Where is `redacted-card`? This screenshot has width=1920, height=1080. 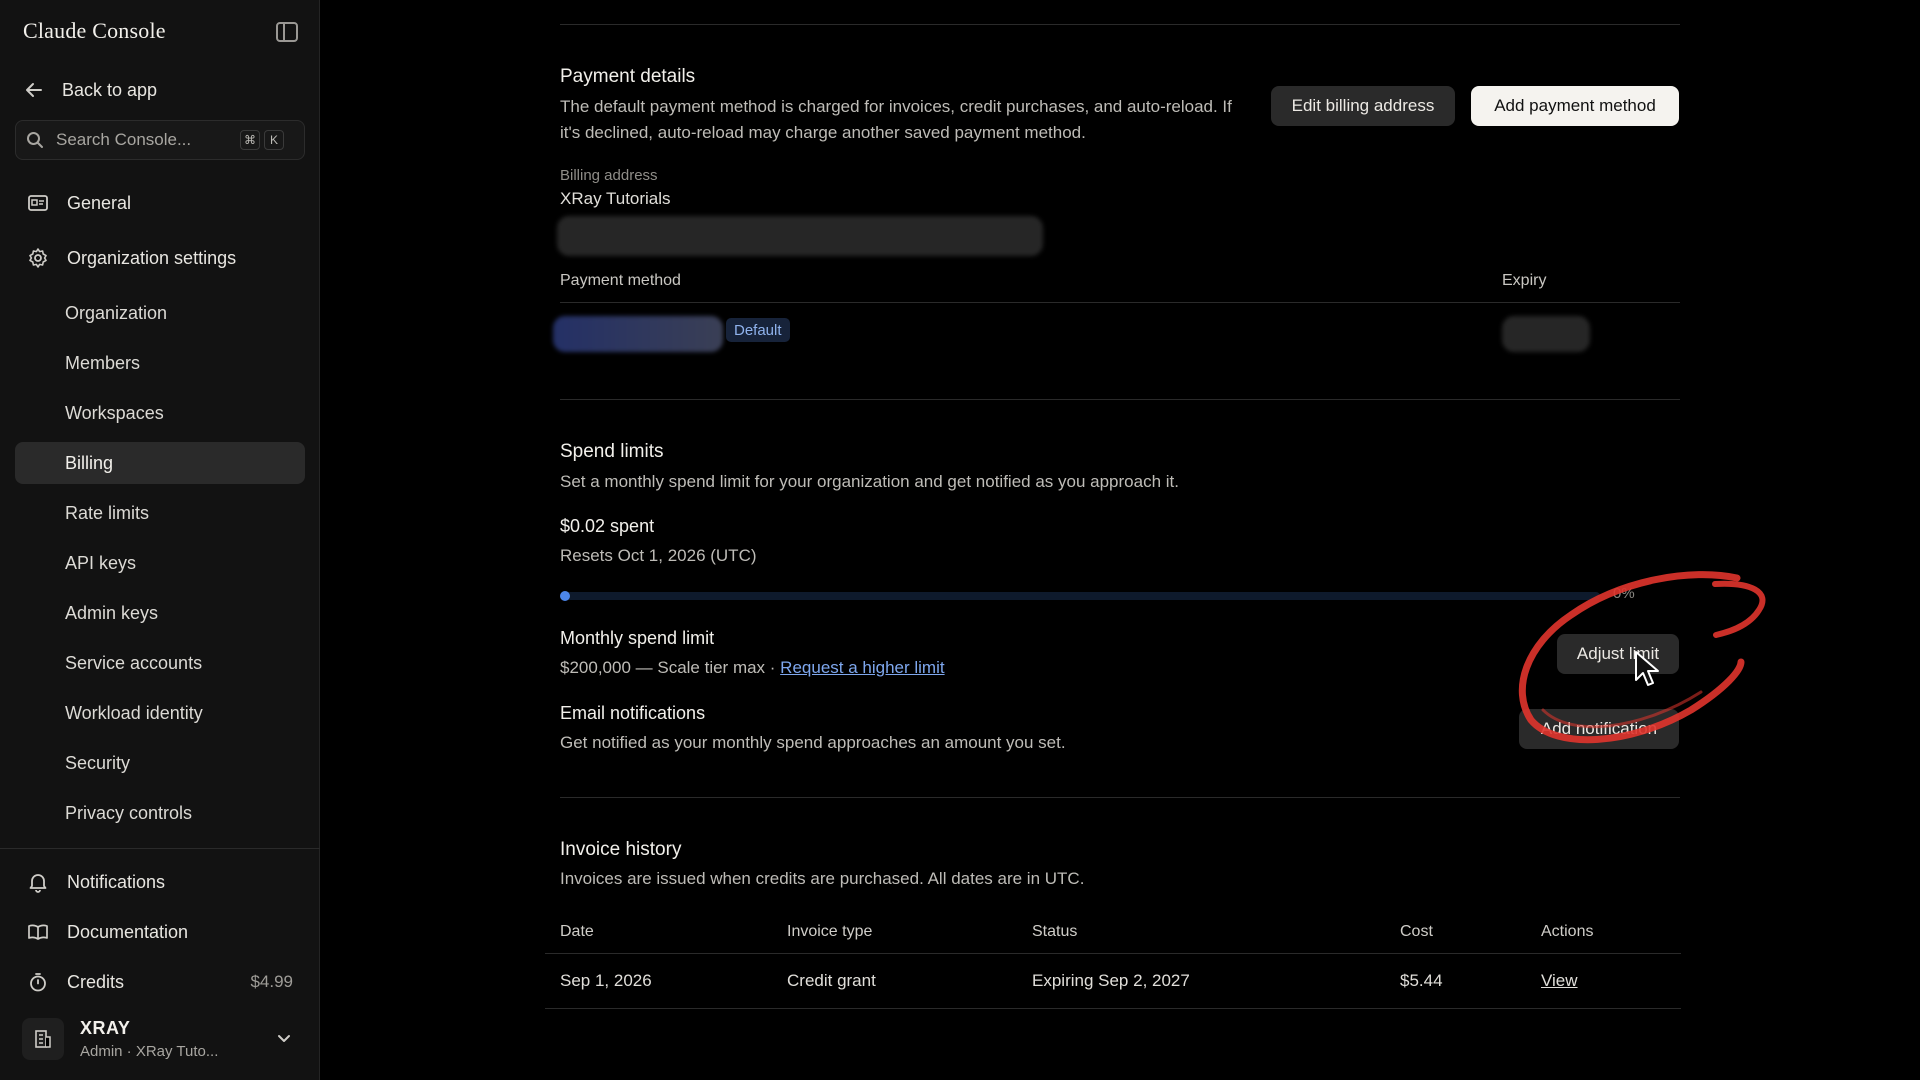 redacted-card is located at coordinates (638, 334).